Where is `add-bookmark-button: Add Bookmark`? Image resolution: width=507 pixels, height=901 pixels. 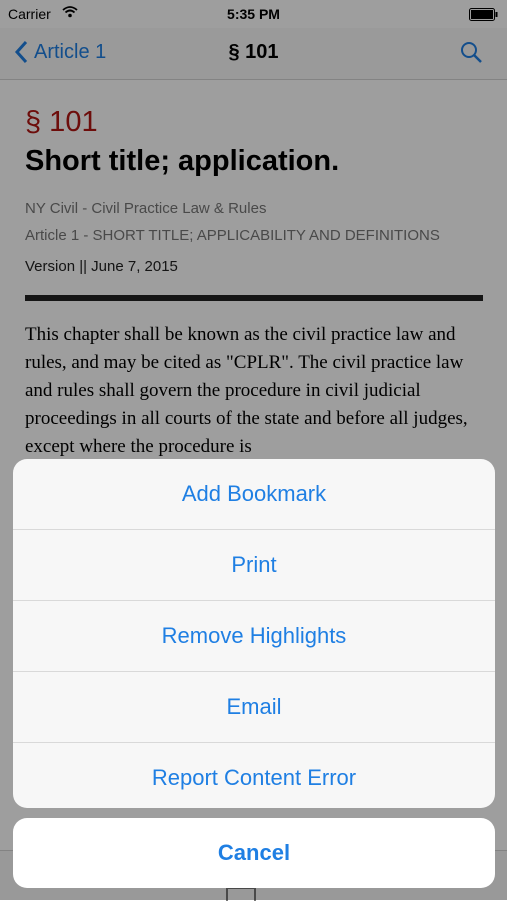
add-bookmark-button: Add Bookmark is located at coordinates (254, 494).